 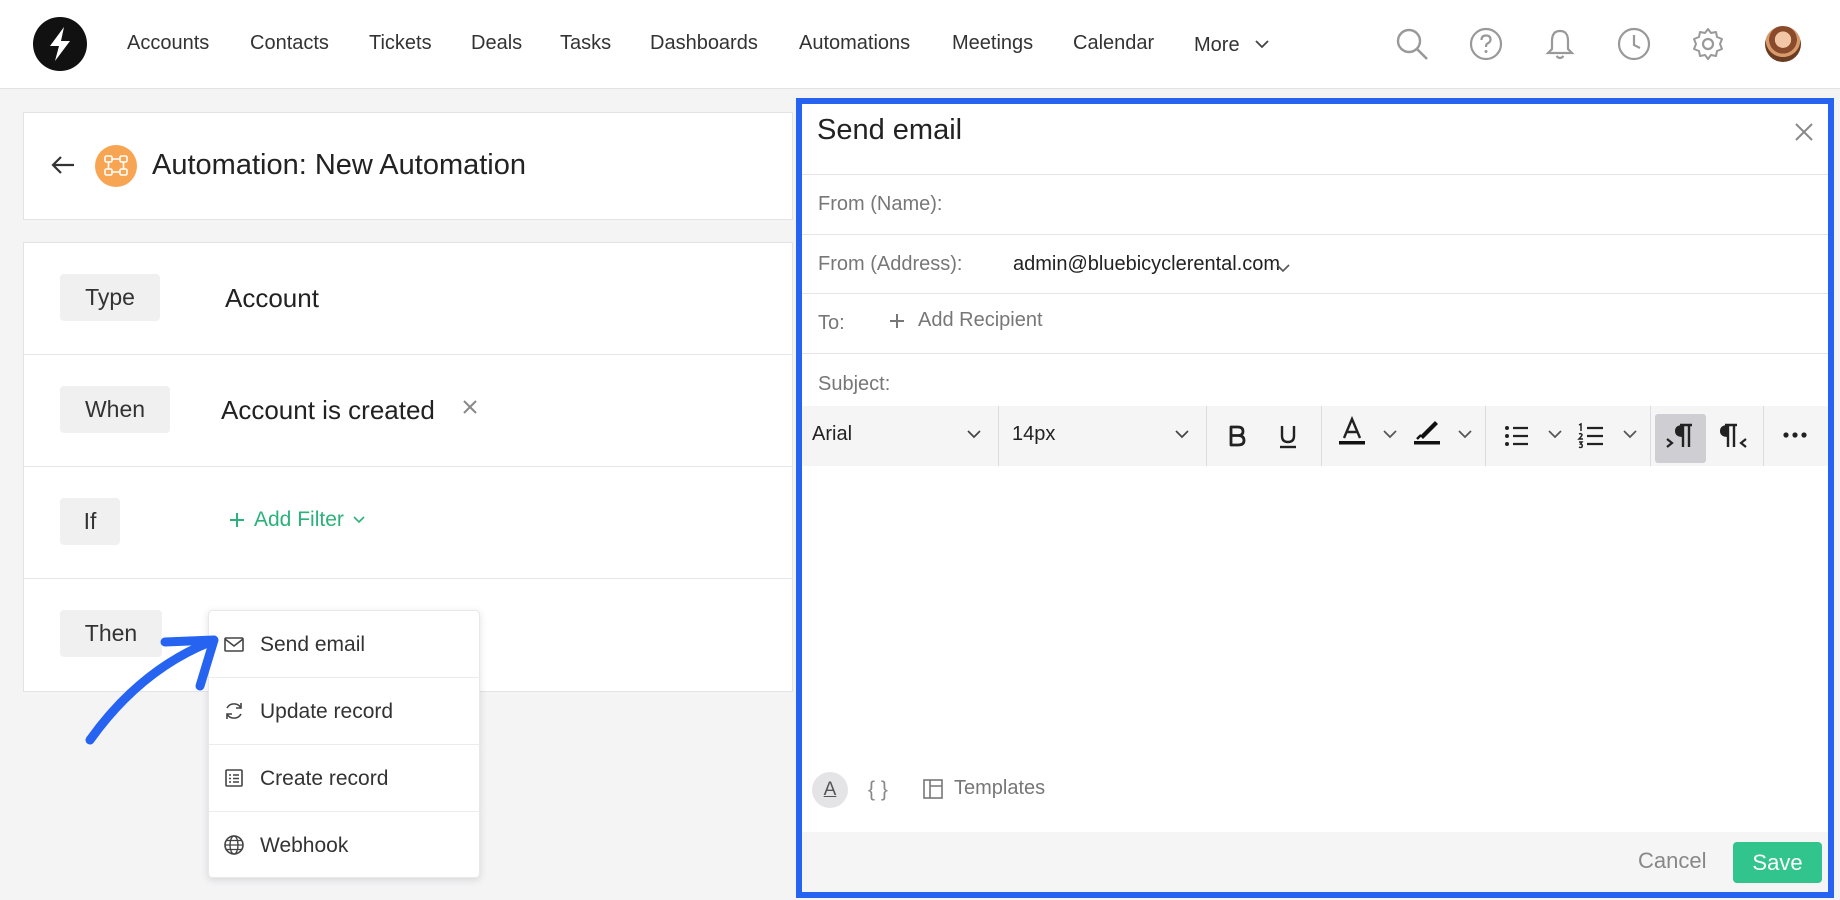 I want to click on nav-automations: Automations, so click(x=854, y=43).